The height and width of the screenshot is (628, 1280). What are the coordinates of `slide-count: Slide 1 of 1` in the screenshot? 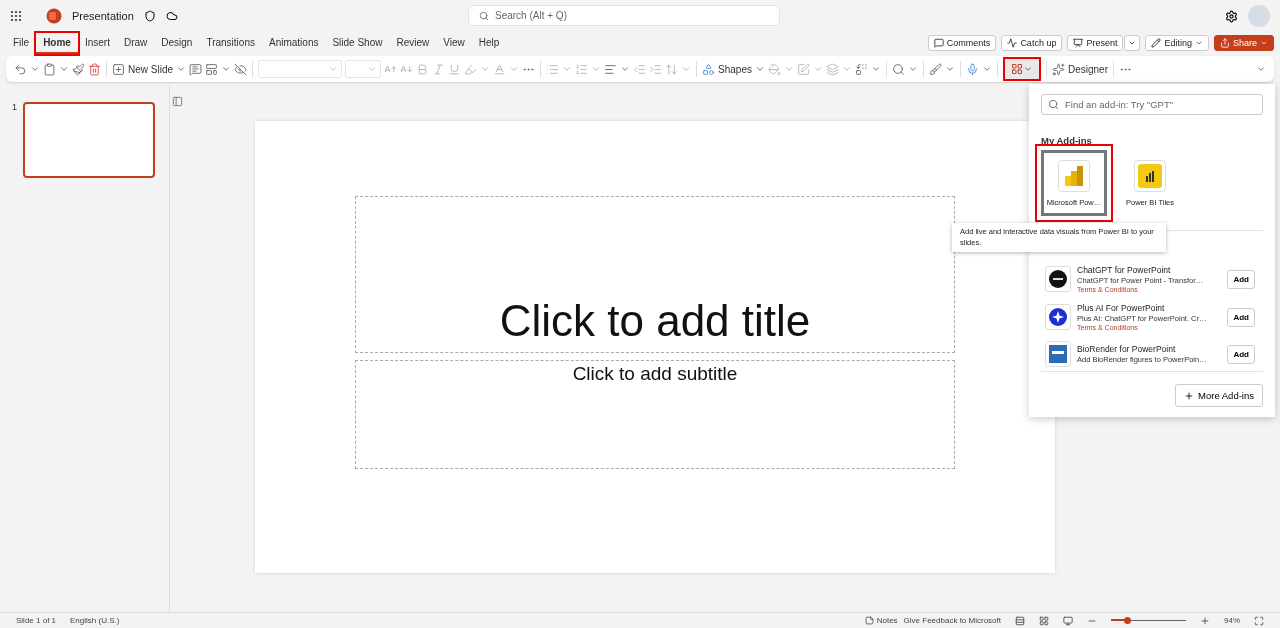 It's located at (36, 620).